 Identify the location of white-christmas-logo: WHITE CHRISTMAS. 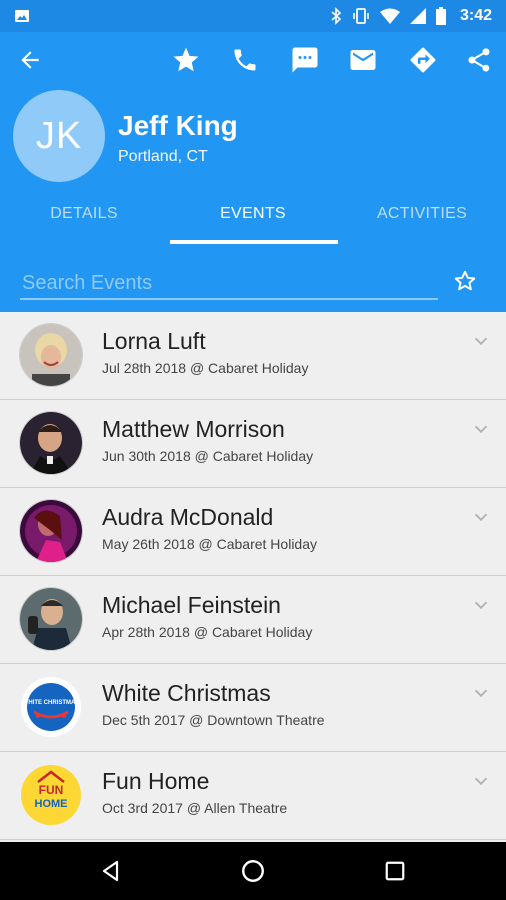
(51, 707).